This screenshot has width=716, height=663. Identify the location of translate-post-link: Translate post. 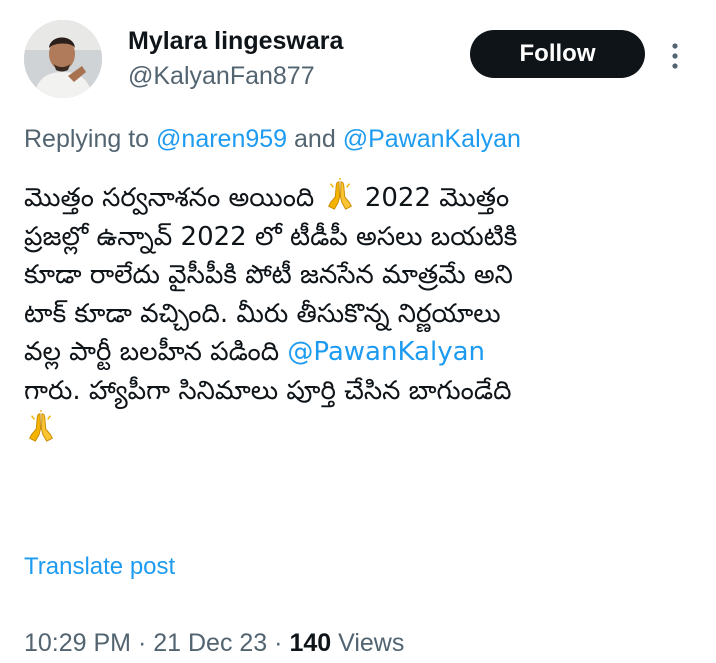
(99, 567).